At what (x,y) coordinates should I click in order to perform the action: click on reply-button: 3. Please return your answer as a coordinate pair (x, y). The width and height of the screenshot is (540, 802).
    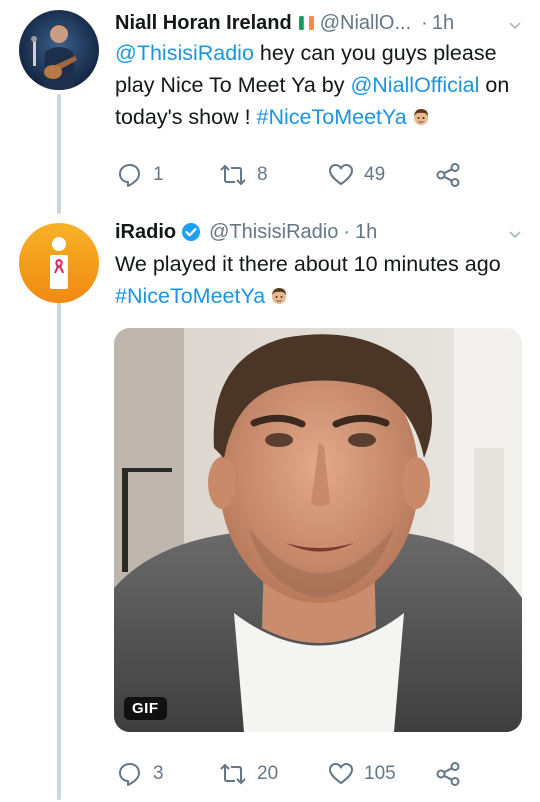
    Looking at the image, I should click on (140, 774).